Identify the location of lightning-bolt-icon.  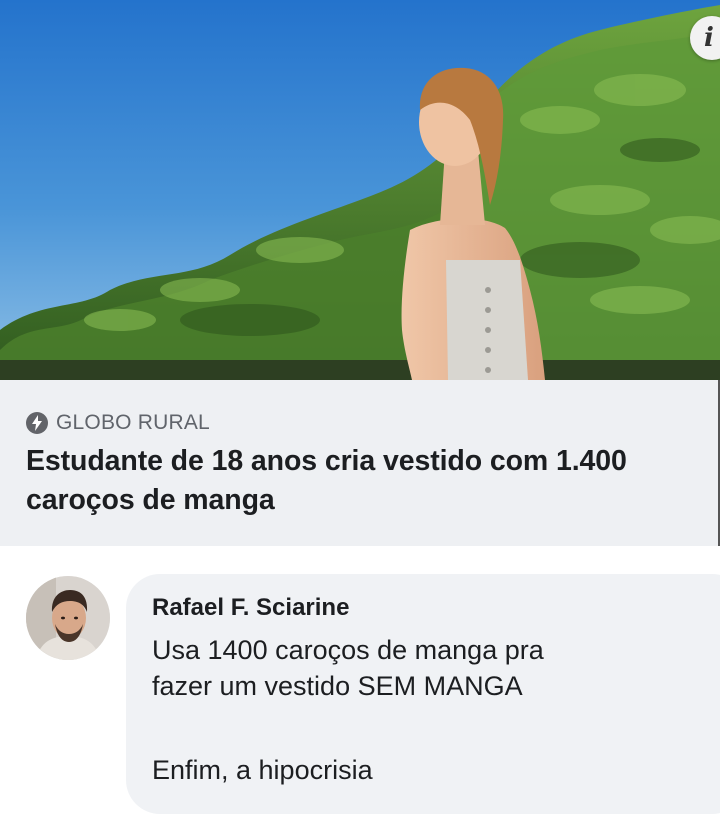
(37, 423).